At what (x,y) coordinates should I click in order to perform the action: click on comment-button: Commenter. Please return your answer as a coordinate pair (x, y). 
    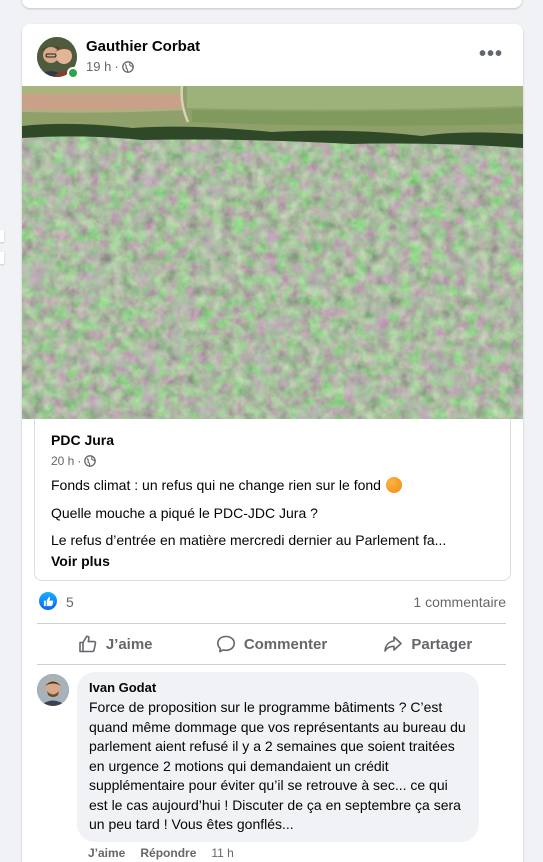
    Looking at the image, I should click on (271, 644).